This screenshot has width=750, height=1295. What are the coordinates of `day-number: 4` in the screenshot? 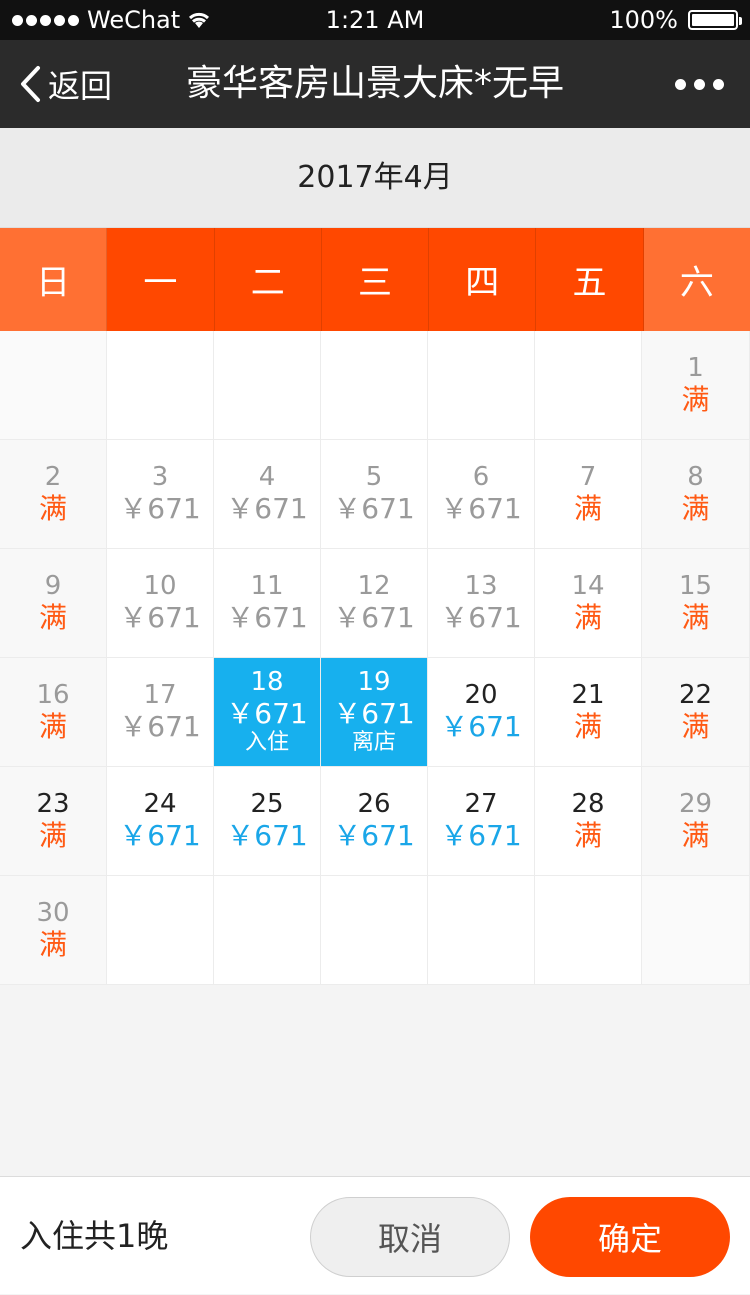 It's located at (267, 476).